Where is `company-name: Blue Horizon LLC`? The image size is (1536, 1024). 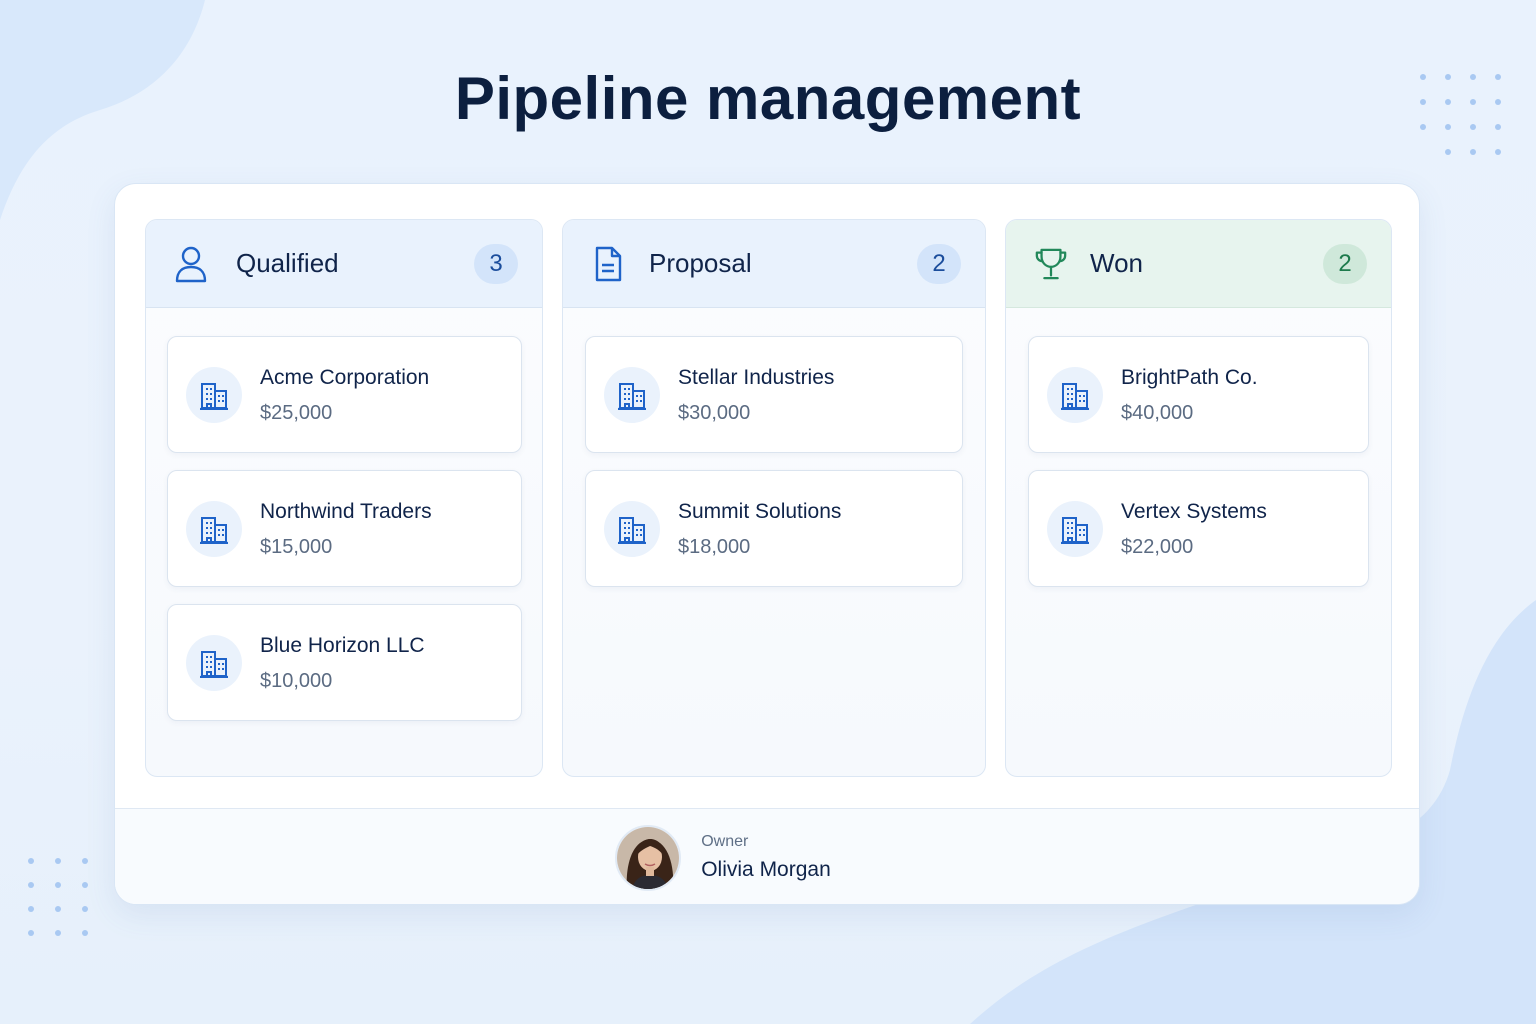 company-name: Blue Horizon LLC is located at coordinates (342, 645).